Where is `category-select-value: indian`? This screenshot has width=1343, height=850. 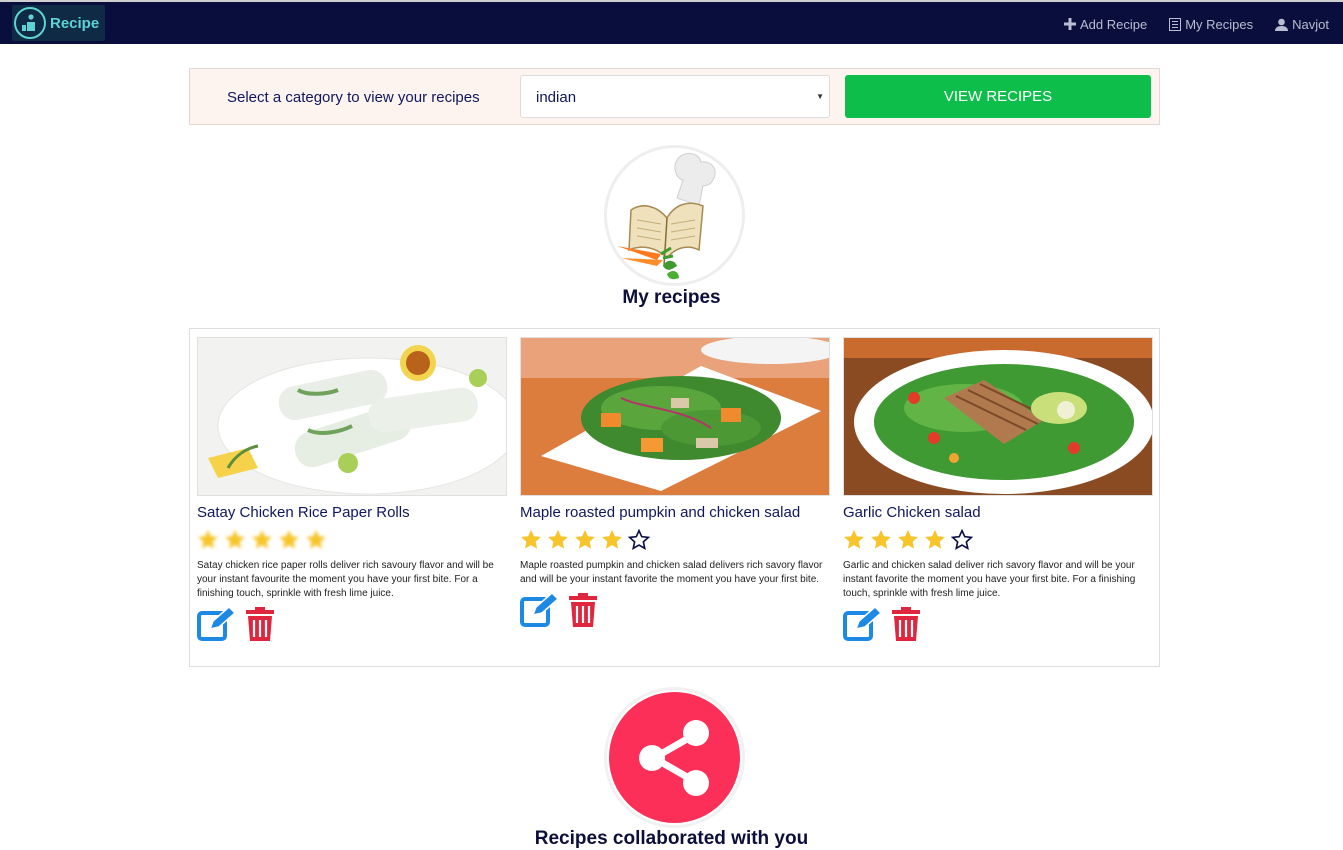 category-select-value: indian is located at coordinates (556, 97).